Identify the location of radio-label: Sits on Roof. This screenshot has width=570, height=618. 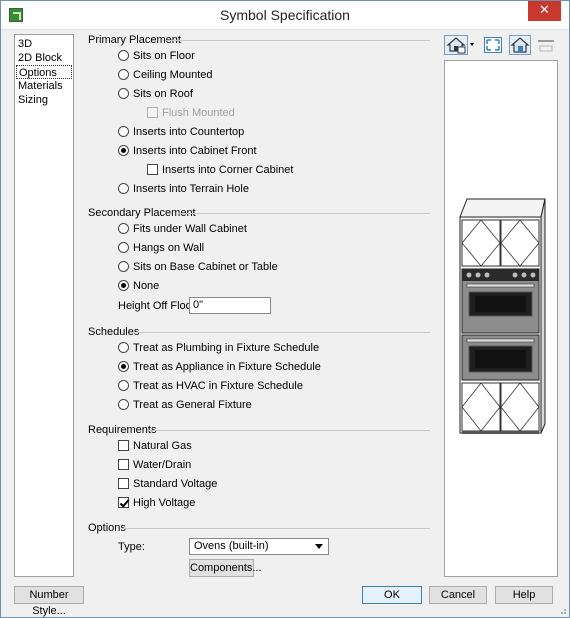
(163, 94).